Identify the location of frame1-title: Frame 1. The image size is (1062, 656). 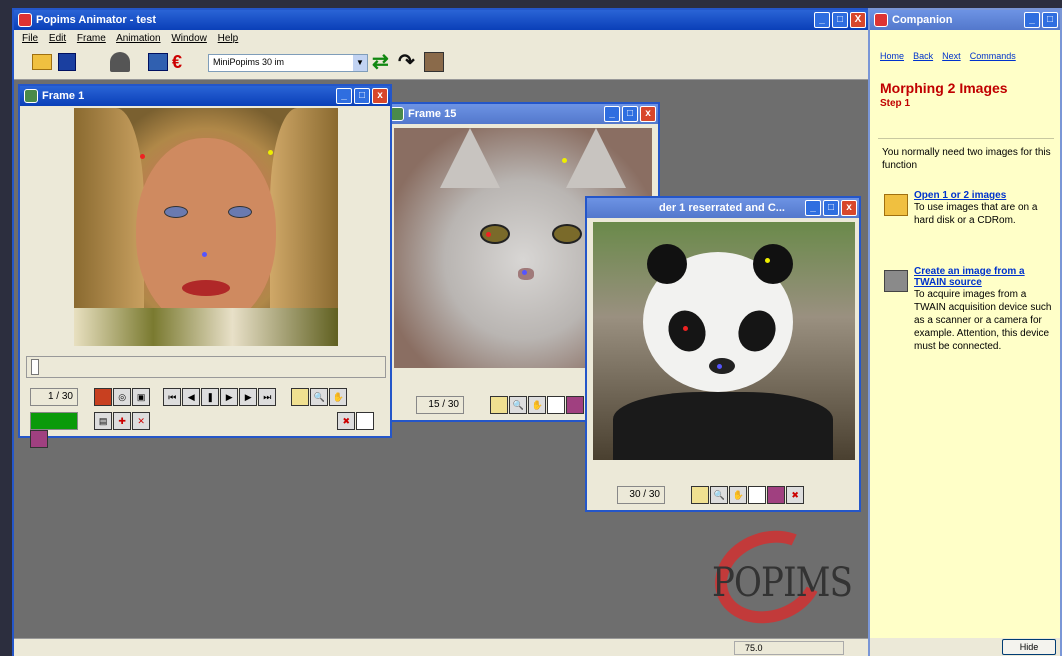
(63, 96).